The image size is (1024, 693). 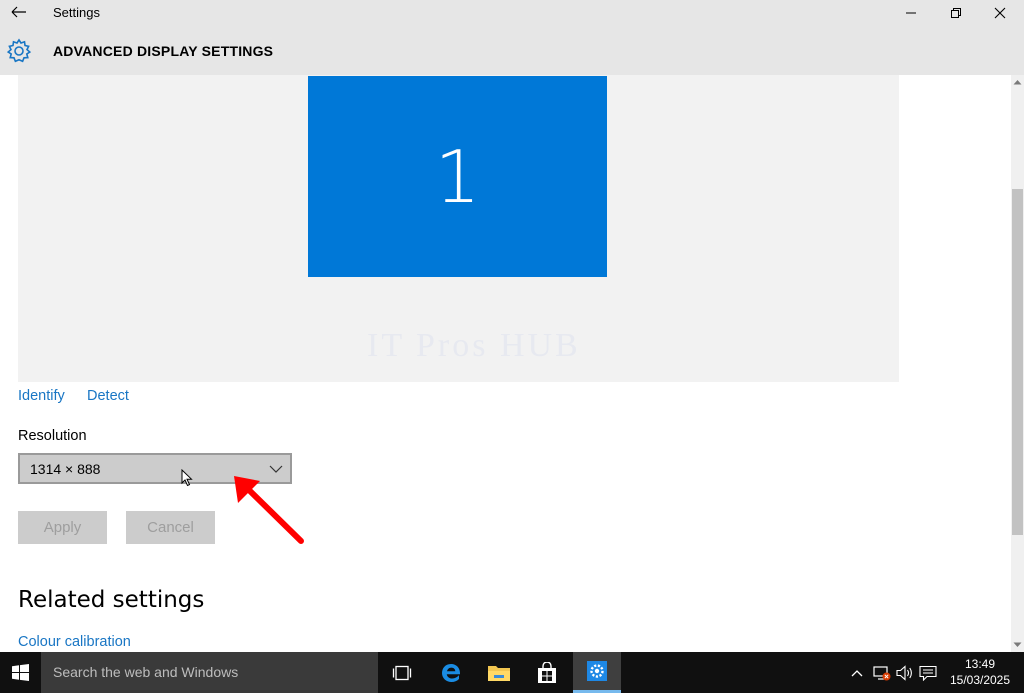 I want to click on task-view-button, so click(x=402, y=672).